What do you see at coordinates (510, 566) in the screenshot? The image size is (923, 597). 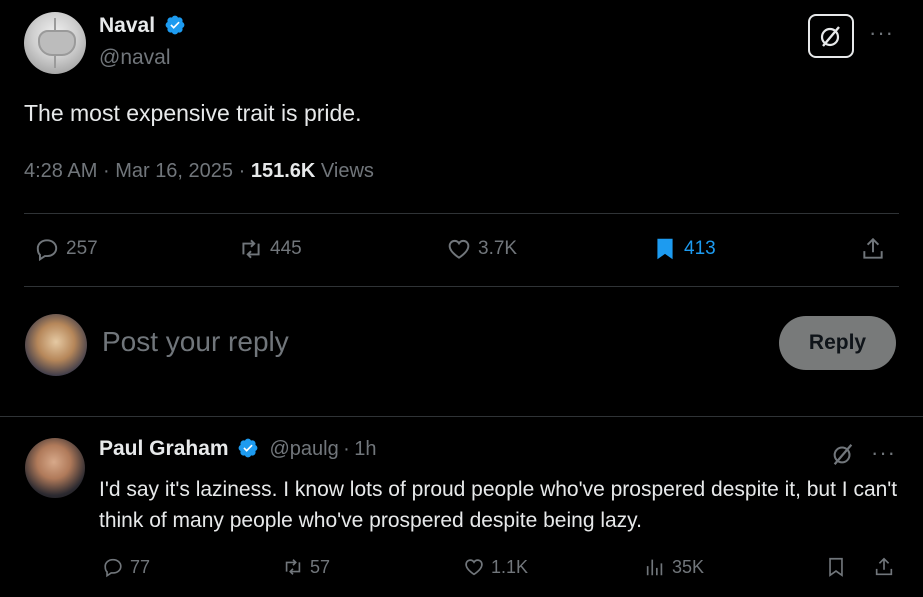 I see `reply-like-count: 1.1K` at bounding box center [510, 566].